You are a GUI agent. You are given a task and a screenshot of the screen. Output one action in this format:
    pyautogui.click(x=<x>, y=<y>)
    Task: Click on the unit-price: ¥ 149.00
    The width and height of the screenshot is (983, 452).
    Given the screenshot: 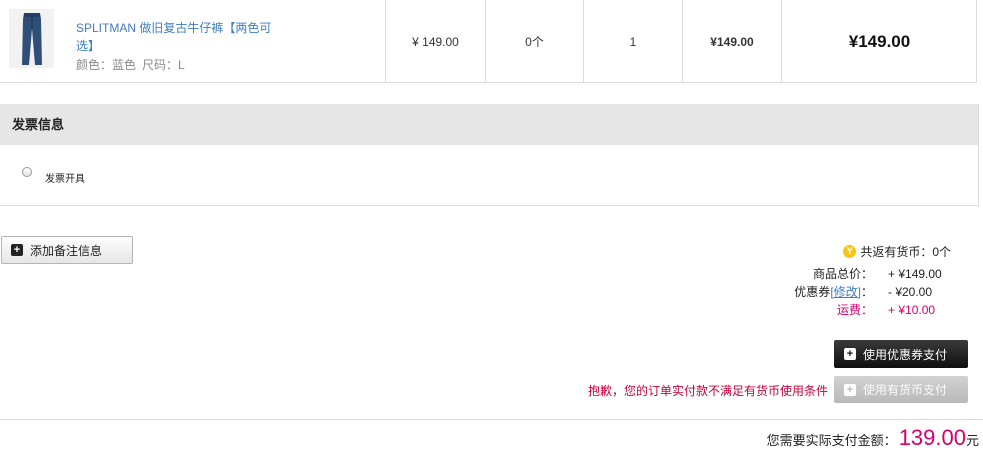 What is the action you would take?
    pyautogui.click(x=435, y=41)
    